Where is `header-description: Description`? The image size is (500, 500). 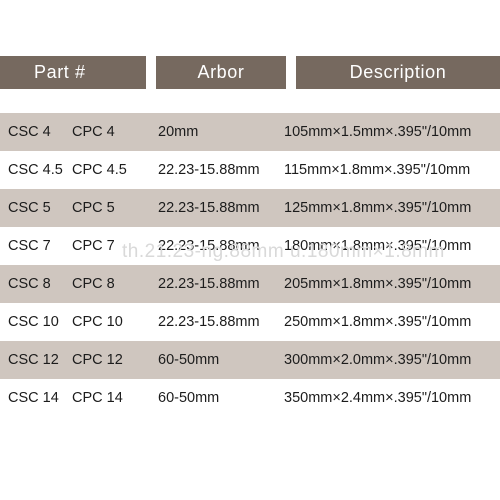 header-description: Description is located at coordinates (398, 72).